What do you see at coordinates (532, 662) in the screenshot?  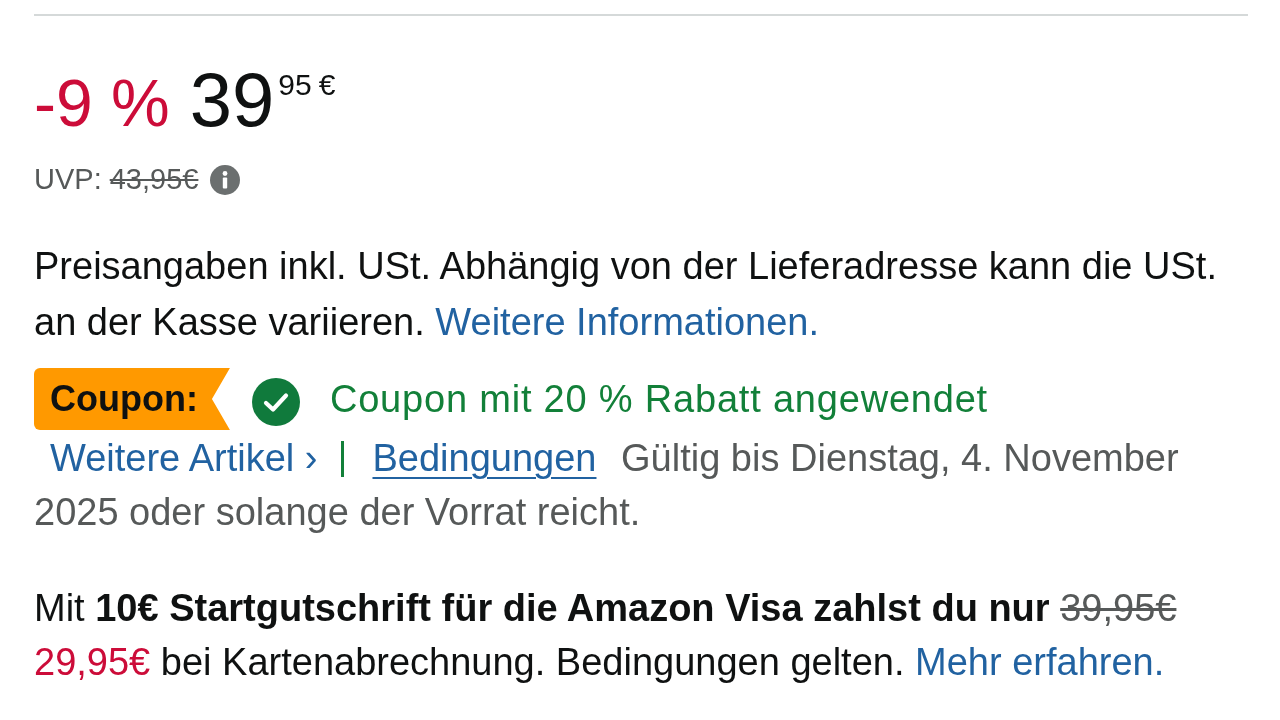 I see `card-offer-note: bei Kartenabrechnung. Bedingungen gelten.` at bounding box center [532, 662].